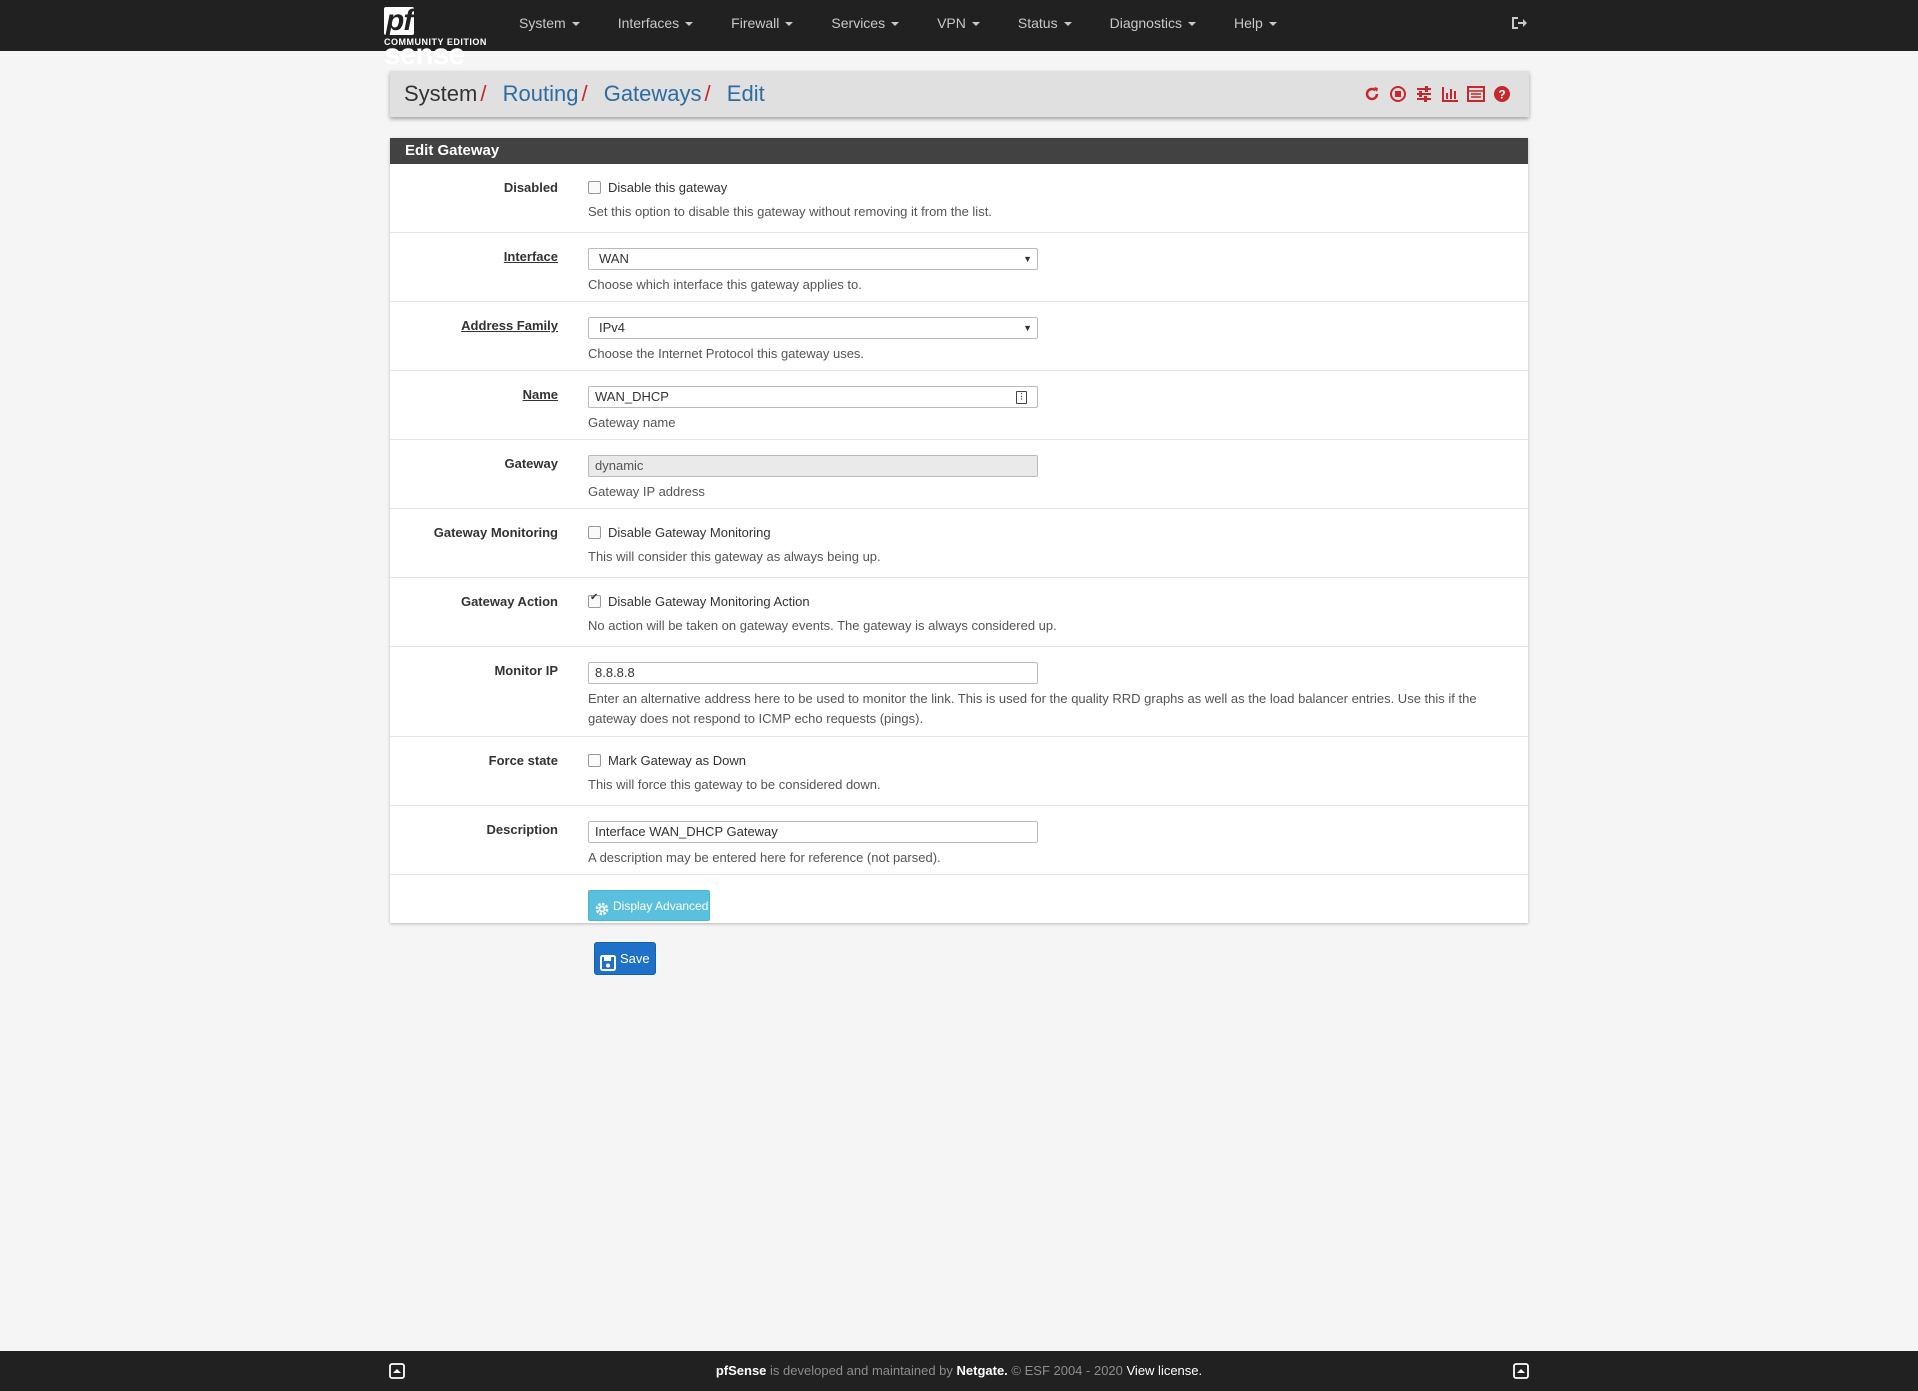  Describe the element at coordinates (689, 532) in the screenshot. I see `monitoring-checkbox-label: Disable Gateway Monitoring` at that location.